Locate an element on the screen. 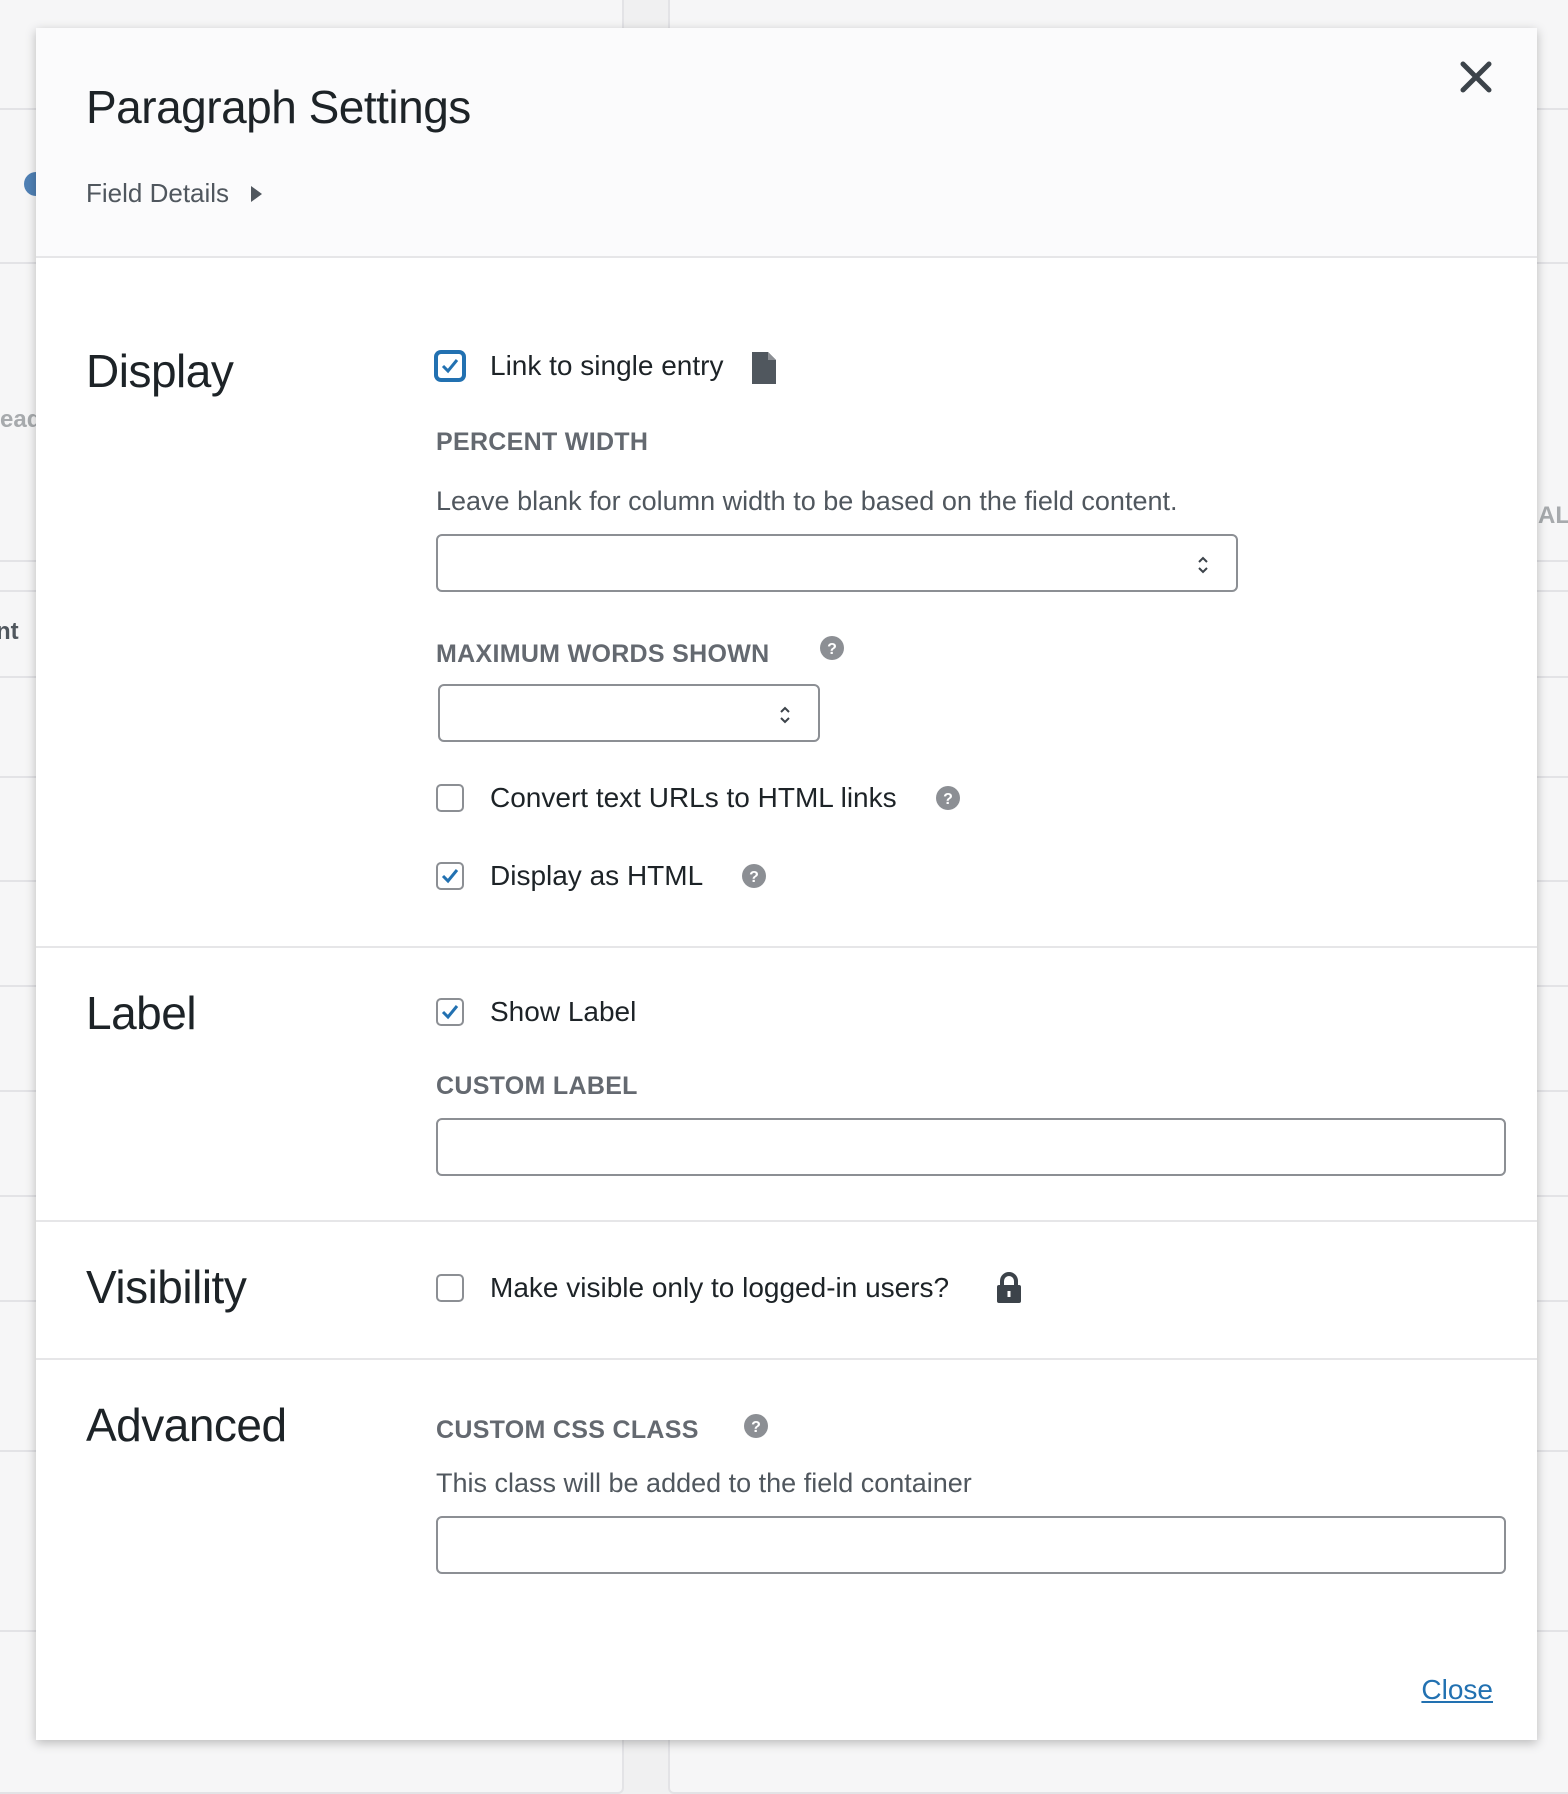 This screenshot has width=1568, height=1794. max-words-label: Maximum Words Shown is located at coordinates (603, 654).